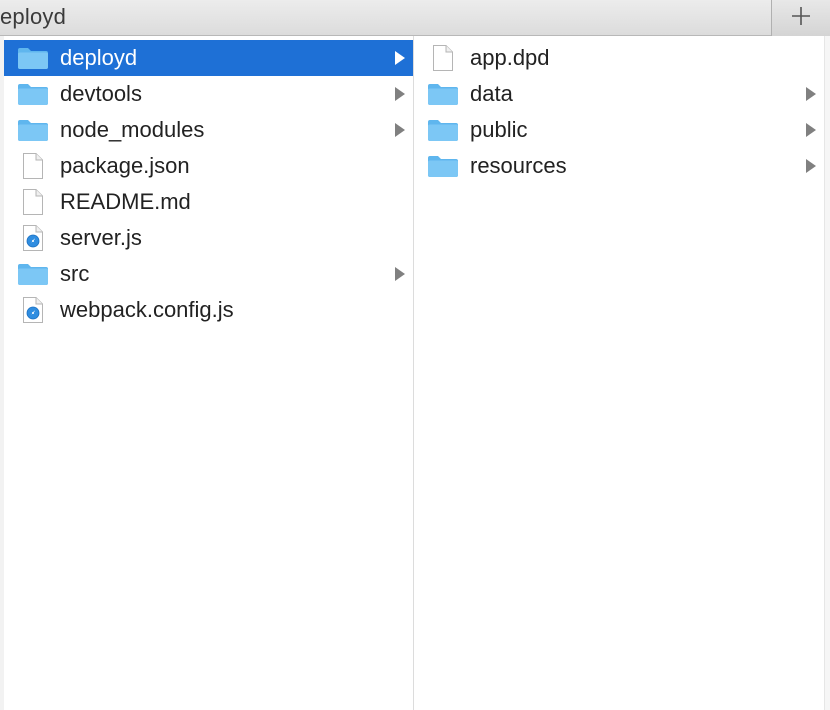  I want to click on list-item: src, so click(208, 274).